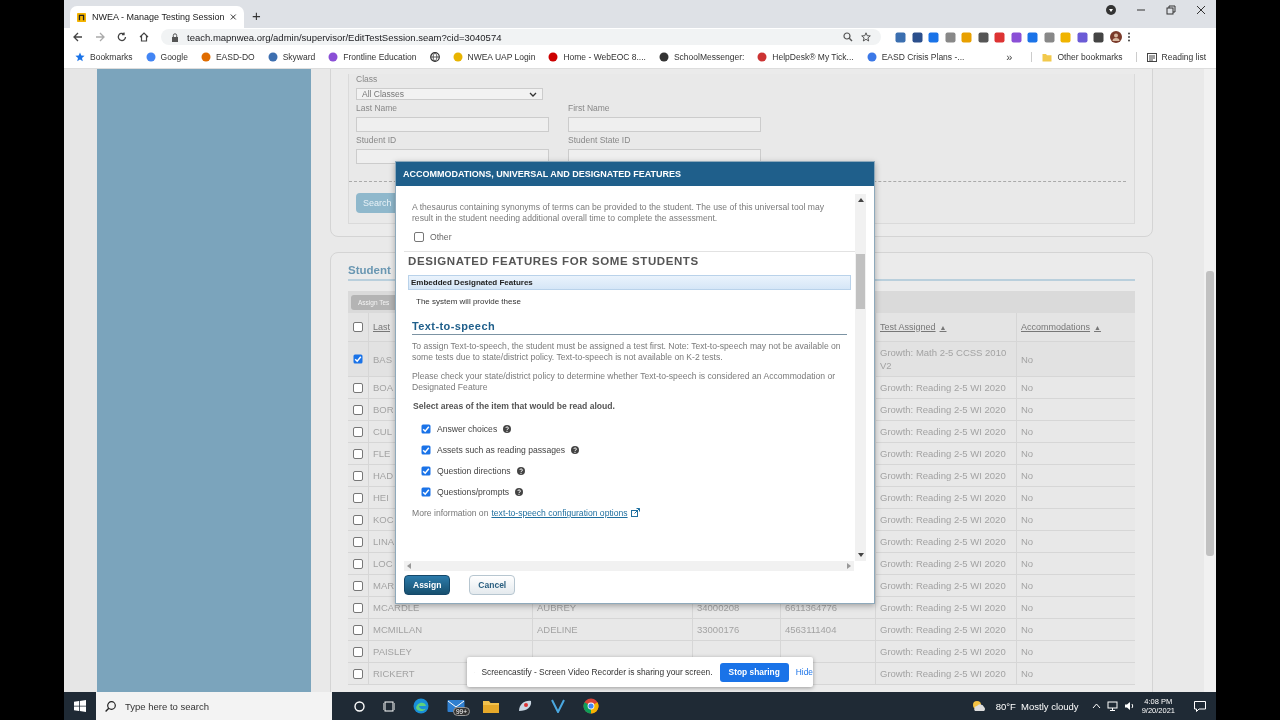  What do you see at coordinates (372, 57) in the screenshot?
I see `bookmark-link: Frontline Education` at bounding box center [372, 57].